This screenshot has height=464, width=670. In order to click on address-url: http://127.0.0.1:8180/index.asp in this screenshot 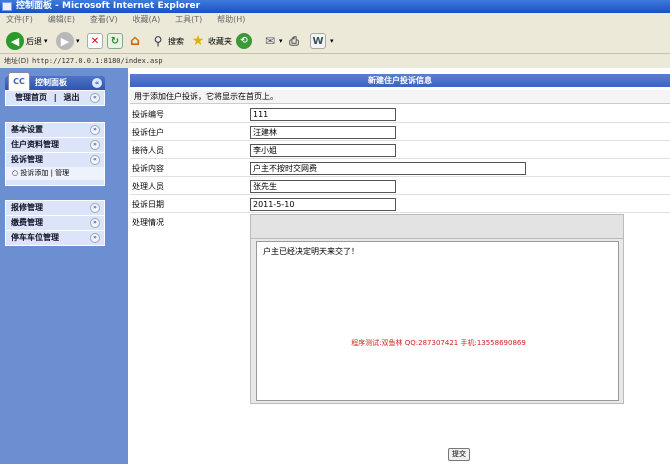, I will do `click(97, 61)`.